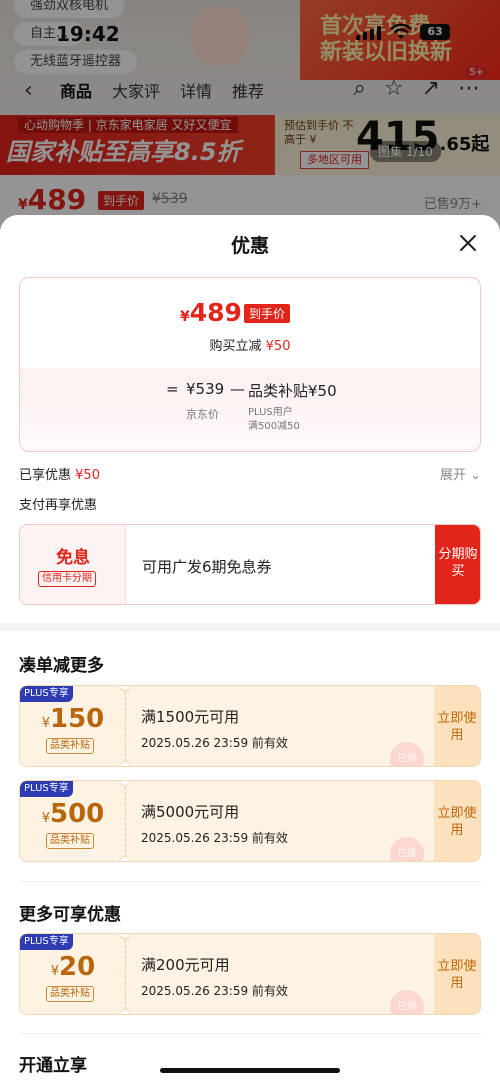 This screenshot has width=500, height=1084. What do you see at coordinates (190, 717) in the screenshot?
I see `coupon-condition: 满1500元可用` at bounding box center [190, 717].